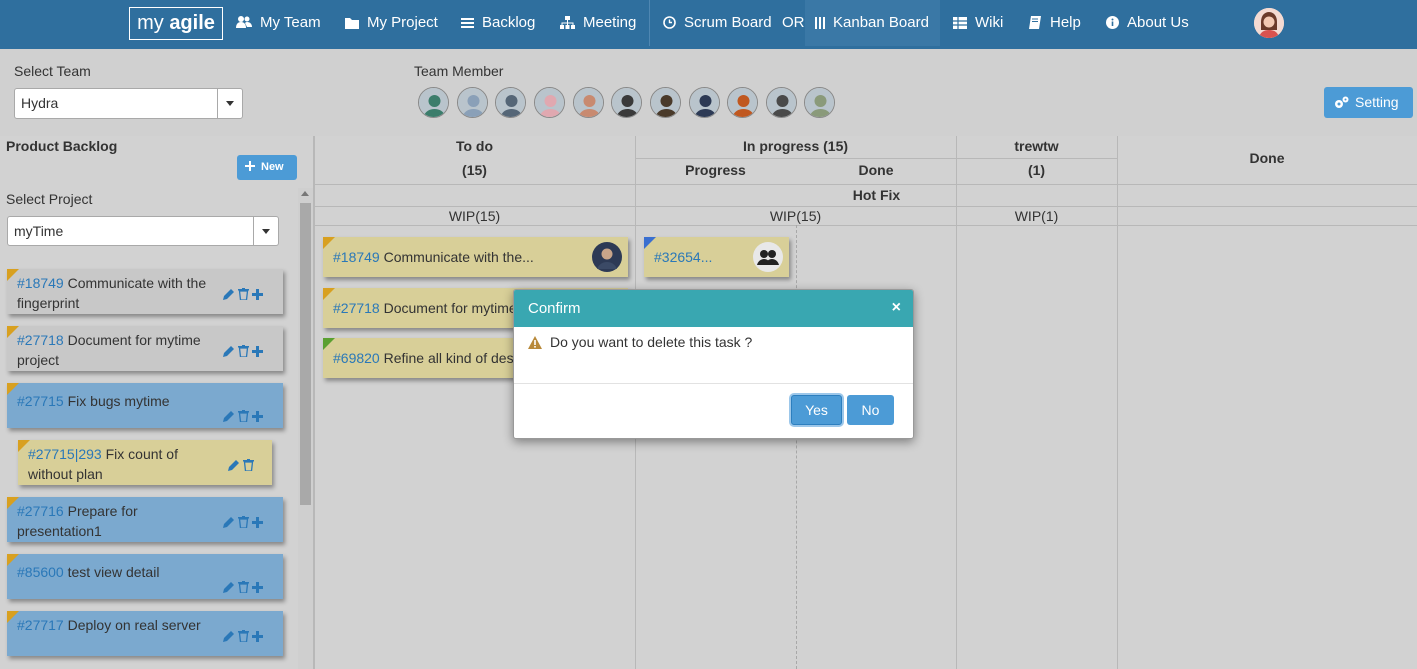 Image resolution: width=1417 pixels, height=669 pixels. Describe the element at coordinates (391, 23) in the screenshot. I see `nav-my-project: My Project` at that location.